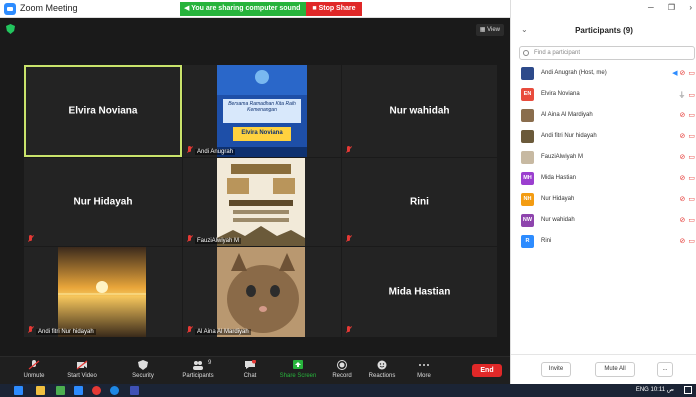 This screenshot has height=397, width=696. Describe the element at coordinates (556, 369) in the screenshot. I see `invite-button: Invite` at that location.